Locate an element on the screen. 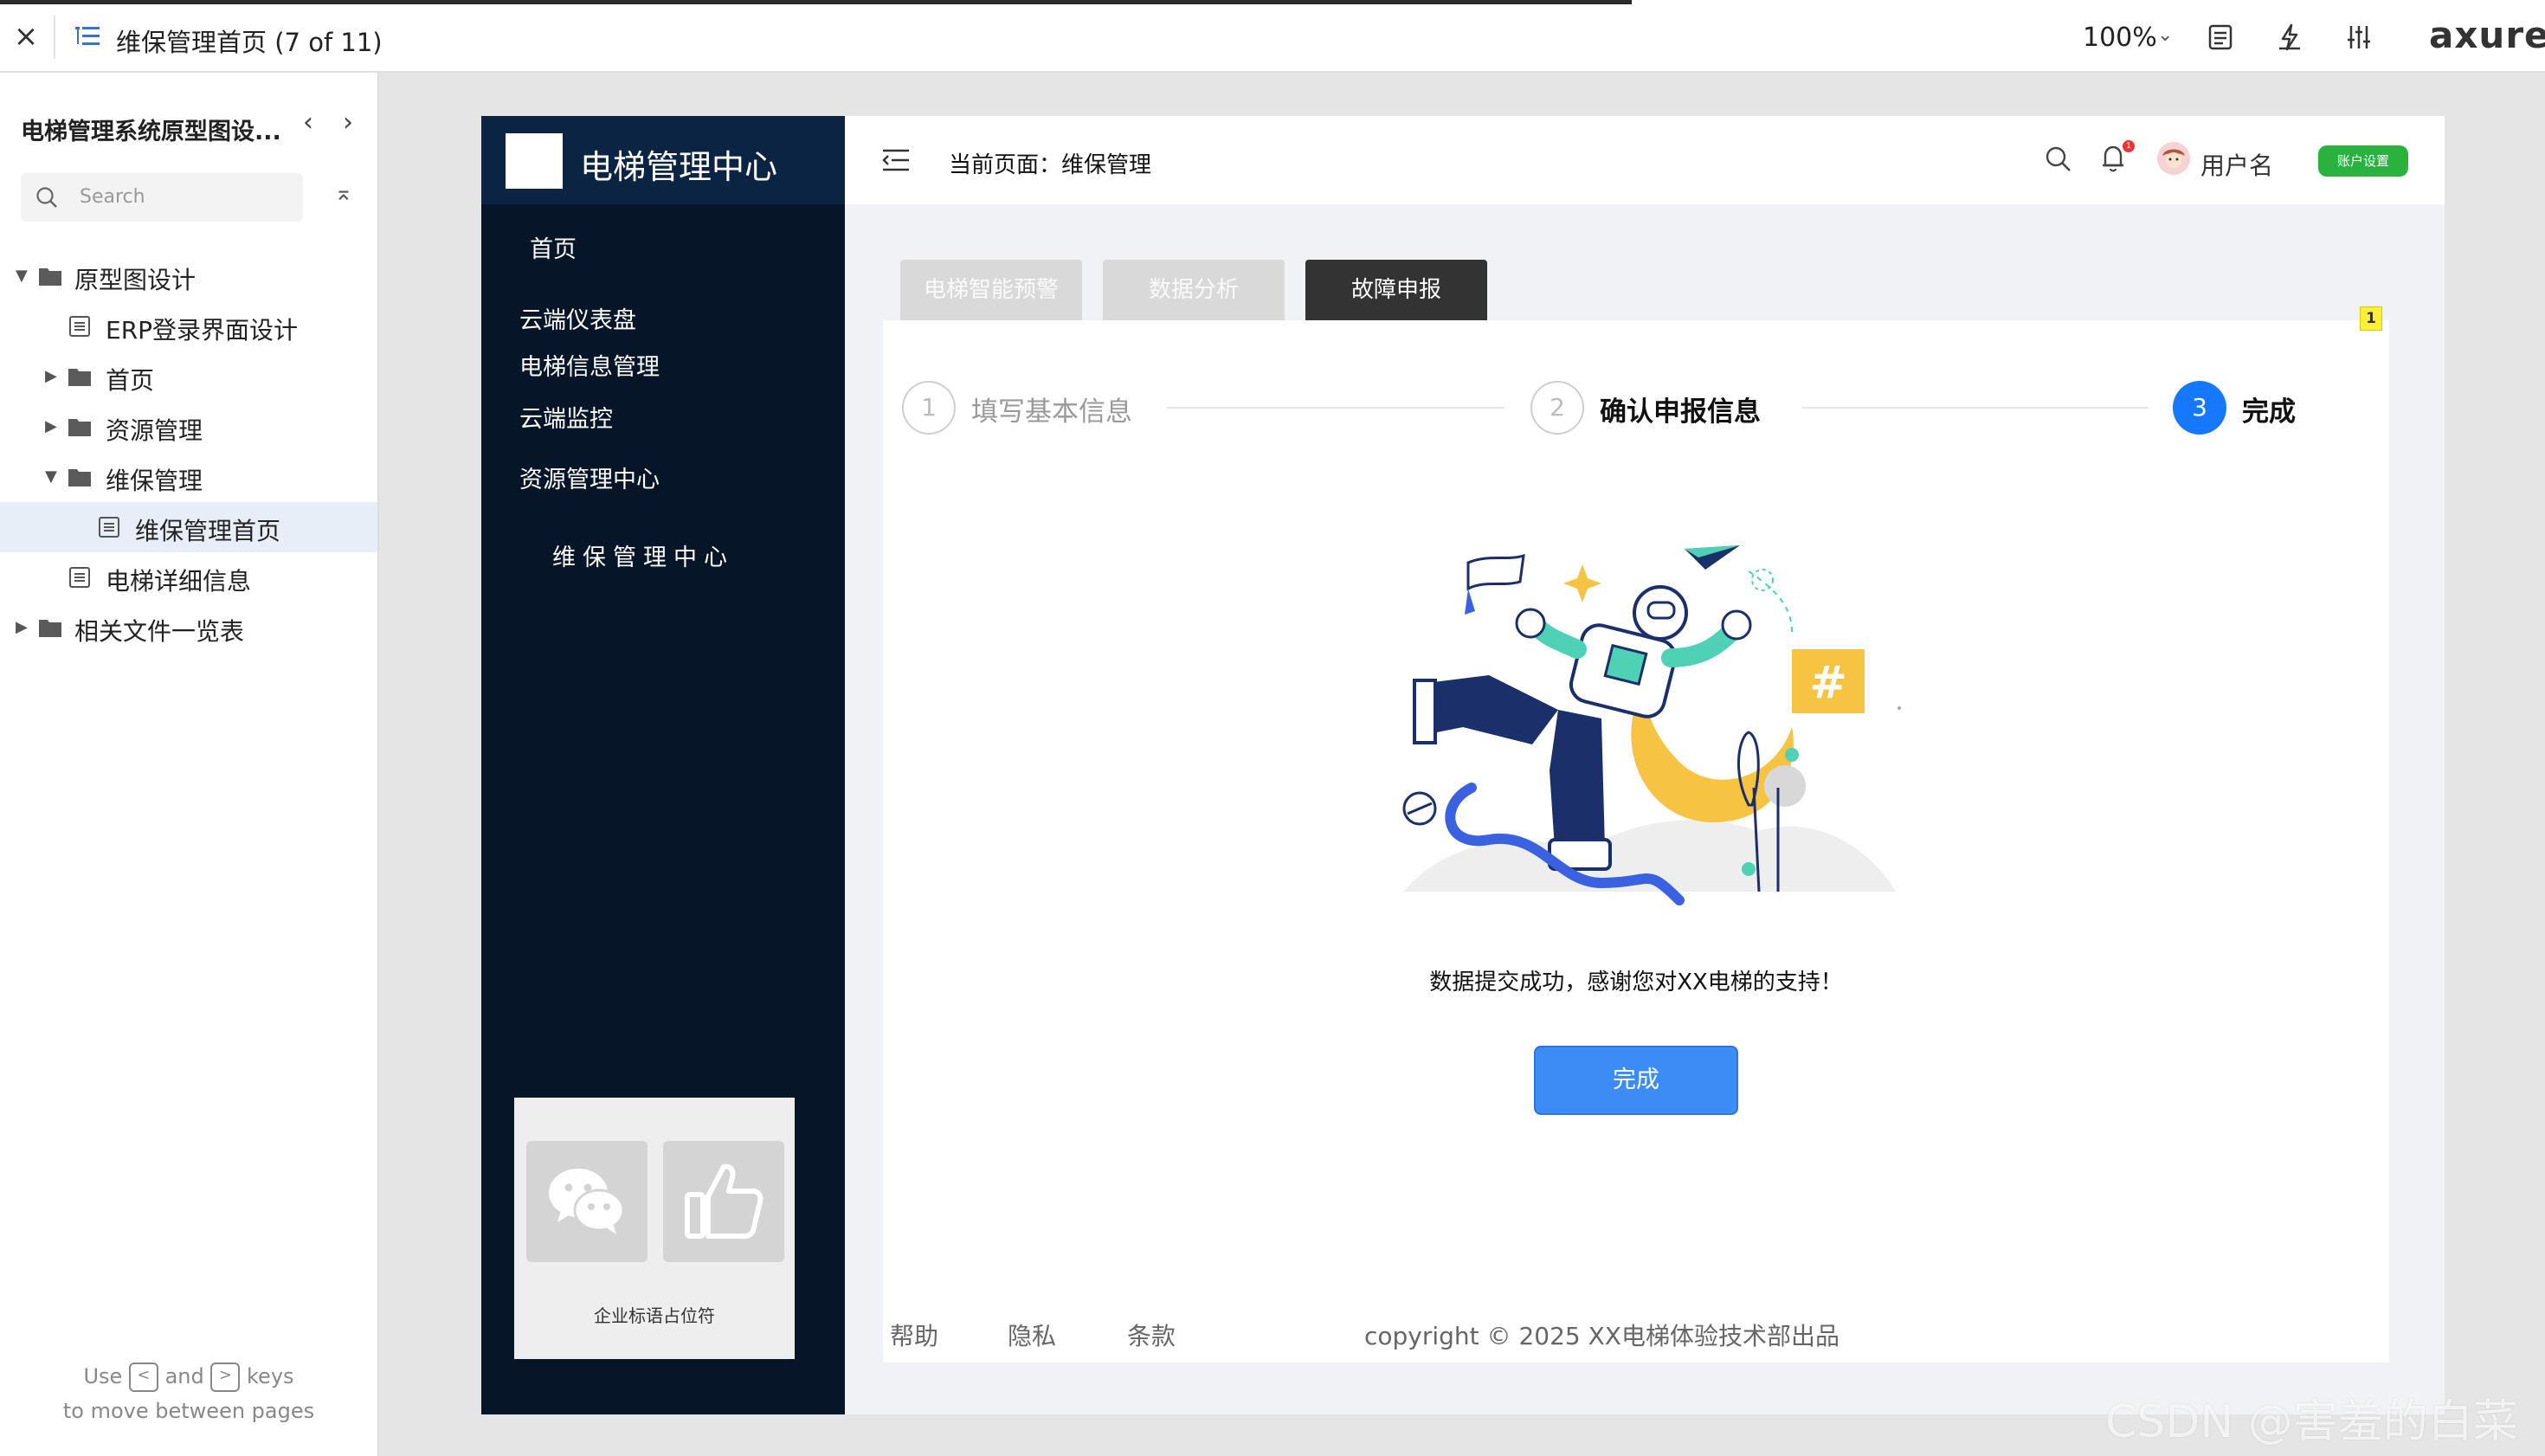 Image resolution: width=2545 pixels, height=1456 pixels. menu-item-maintenance-center: 维保管理中心 is located at coordinates (643, 555).